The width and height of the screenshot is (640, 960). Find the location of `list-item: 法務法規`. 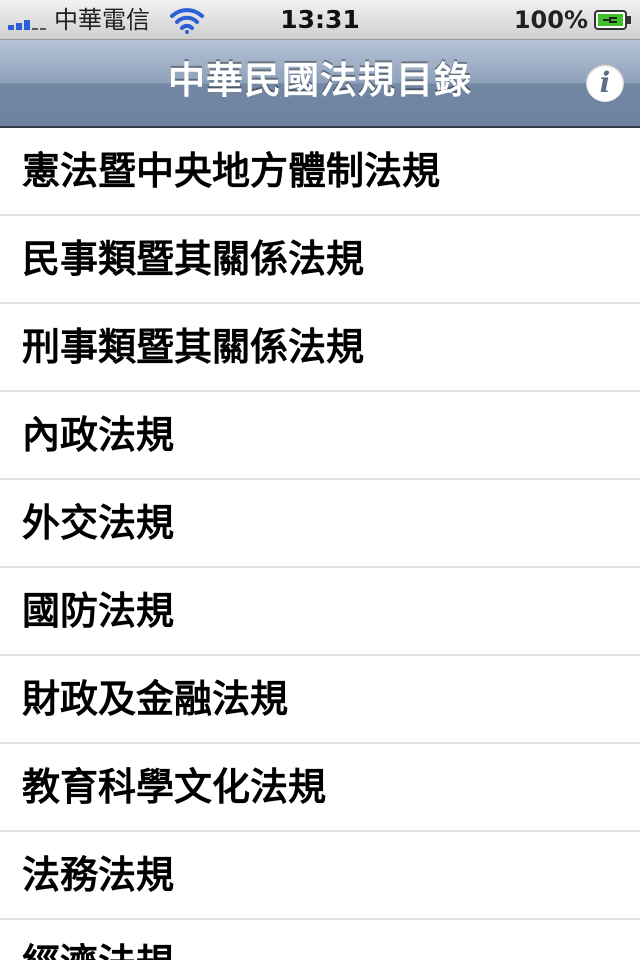

list-item: 法務法規 is located at coordinates (320, 876).